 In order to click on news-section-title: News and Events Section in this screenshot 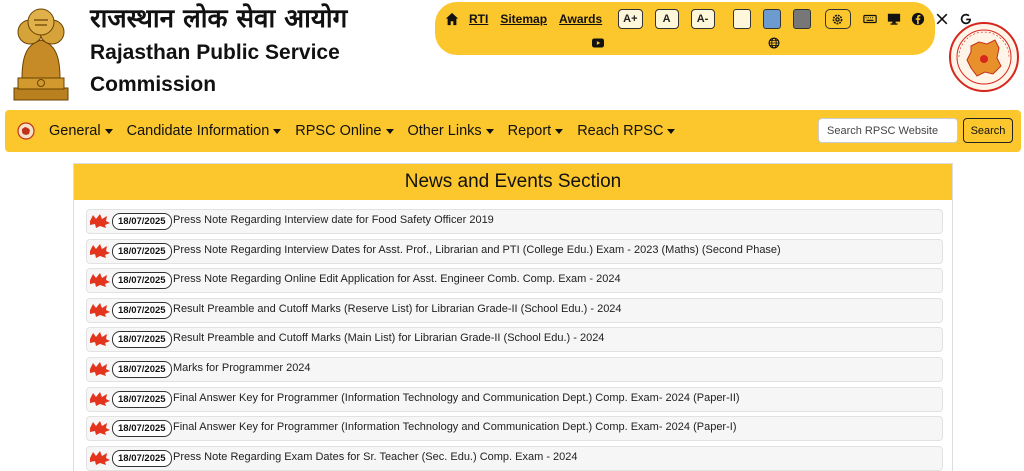, I will do `click(513, 181)`.